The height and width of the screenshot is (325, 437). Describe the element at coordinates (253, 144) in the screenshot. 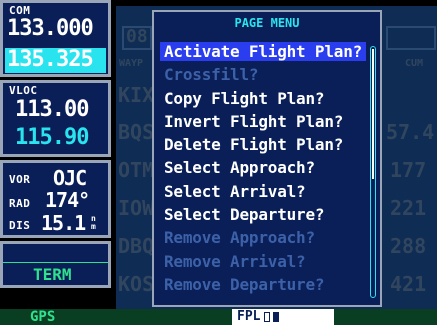

I see `menu-item-delete-flight-plan: Delete Flight Plan?` at that location.